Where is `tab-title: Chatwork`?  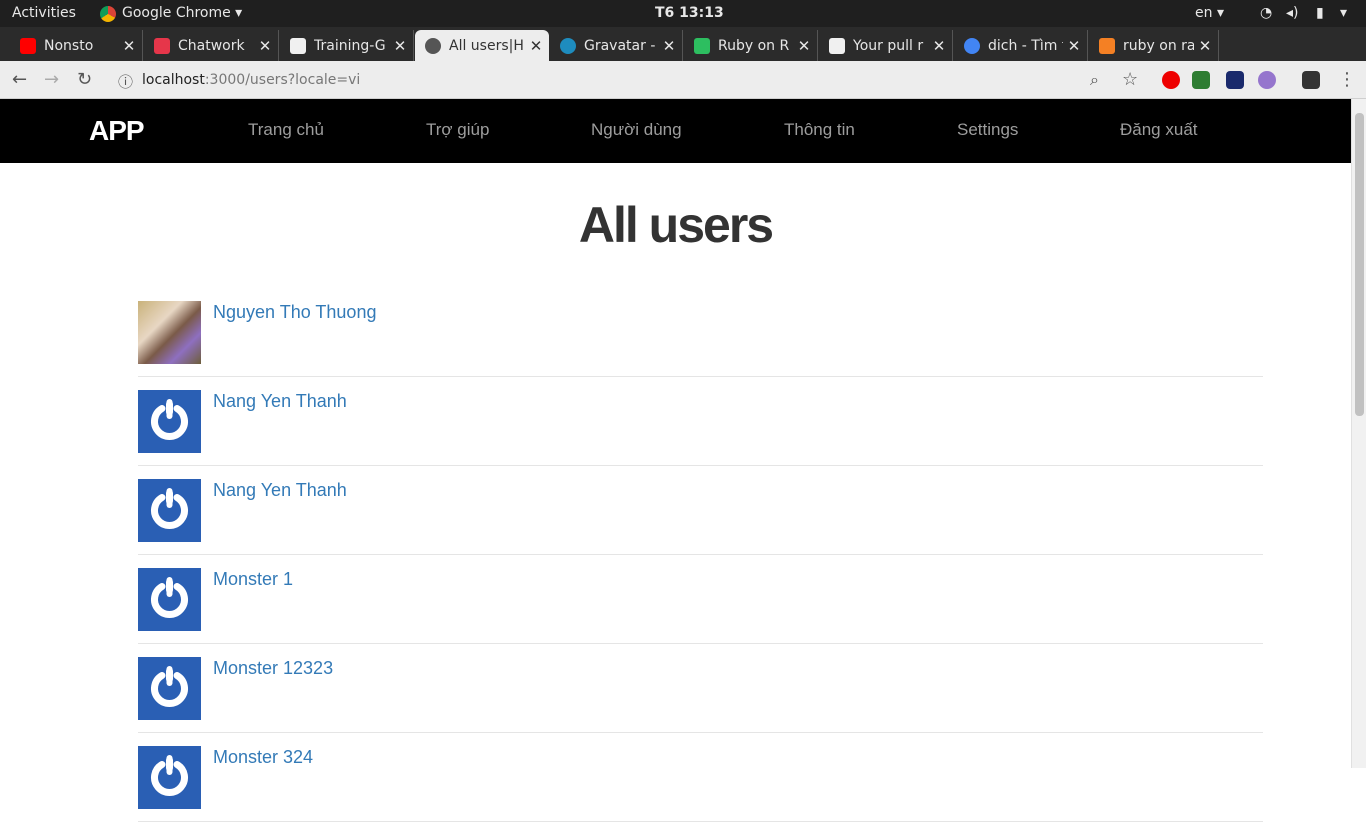
tab-title: Chatwork is located at coordinates (211, 45).